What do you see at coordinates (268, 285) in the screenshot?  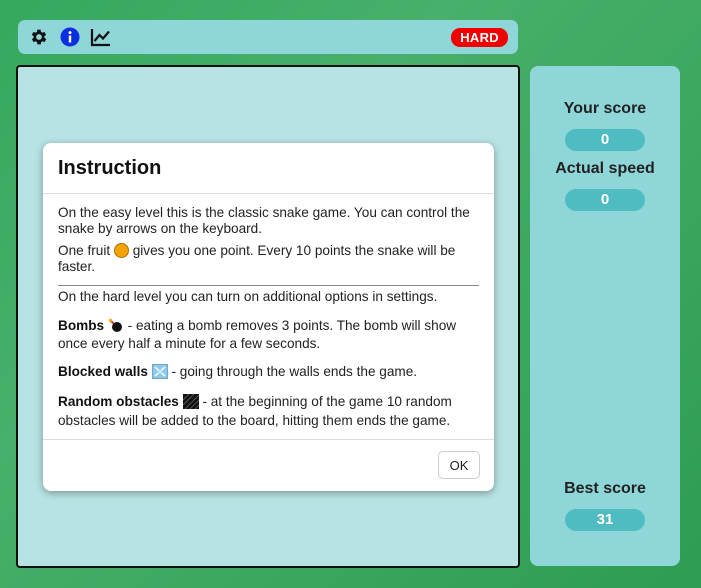 I see `divider` at bounding box center [268, 285].